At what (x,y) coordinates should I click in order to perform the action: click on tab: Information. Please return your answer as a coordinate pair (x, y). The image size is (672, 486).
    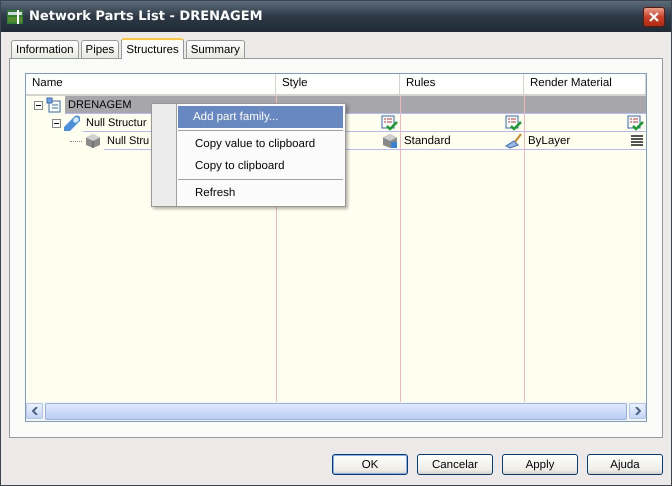
    Looking at the image, I should click on (45, 49).